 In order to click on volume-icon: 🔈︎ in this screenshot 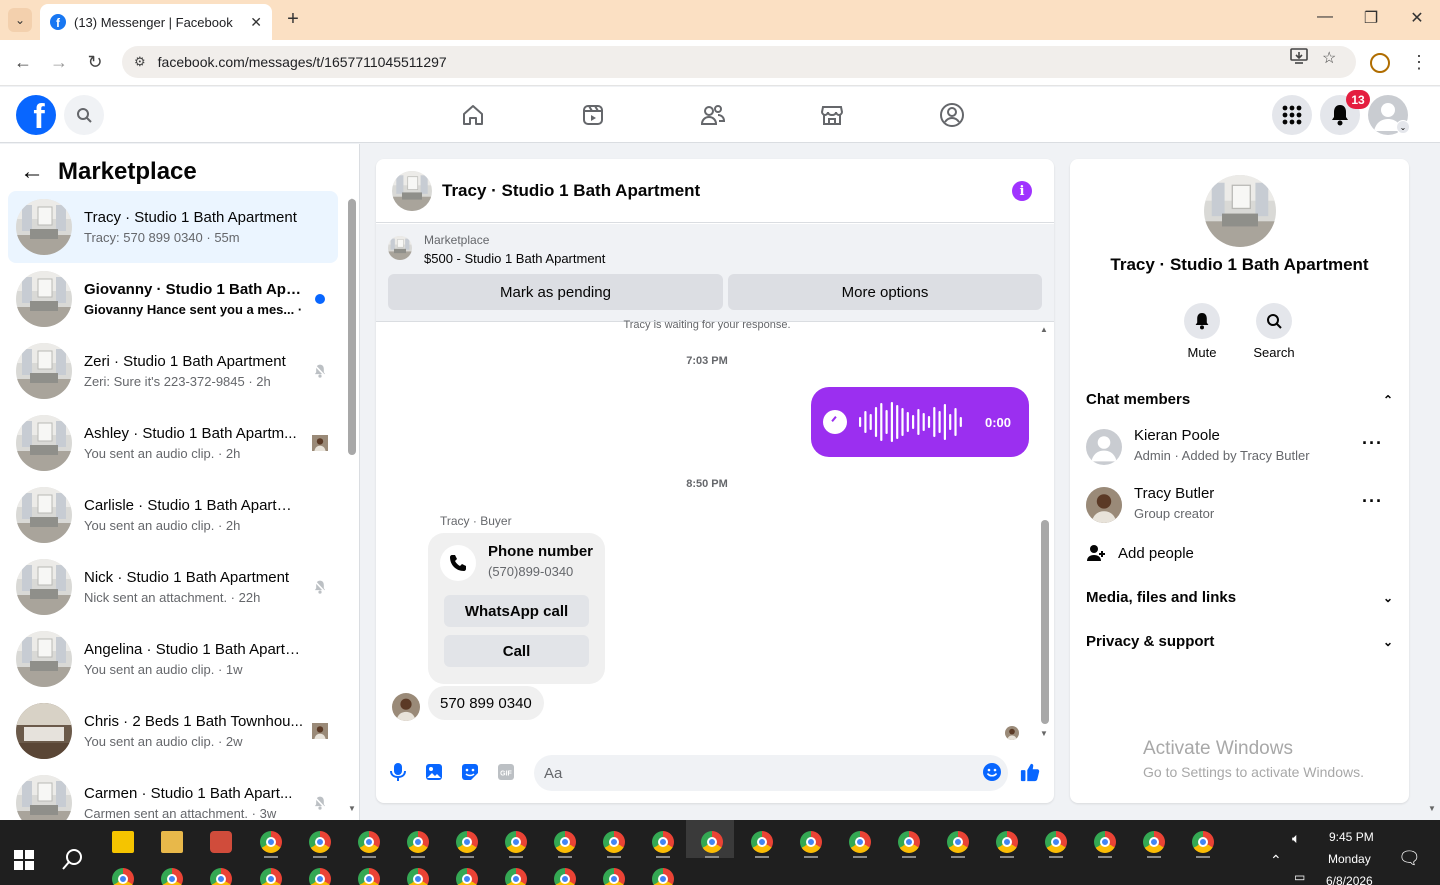, I will do `click(1296, 838)`.